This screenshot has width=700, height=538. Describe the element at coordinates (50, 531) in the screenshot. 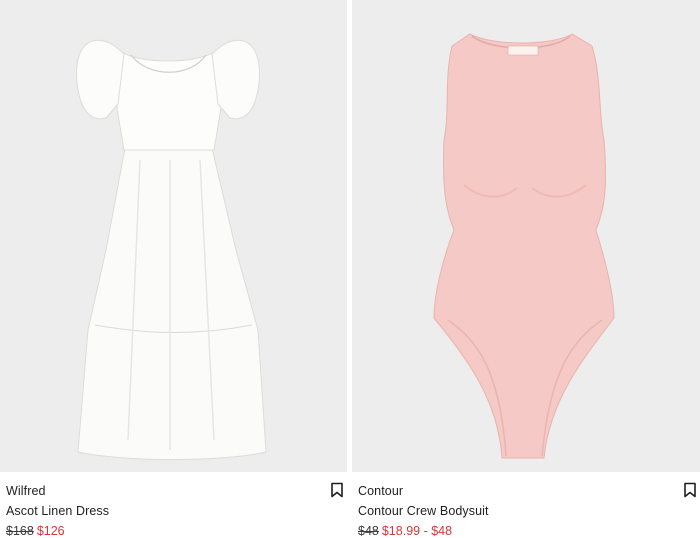

I see `sale-price: $126` at that location.